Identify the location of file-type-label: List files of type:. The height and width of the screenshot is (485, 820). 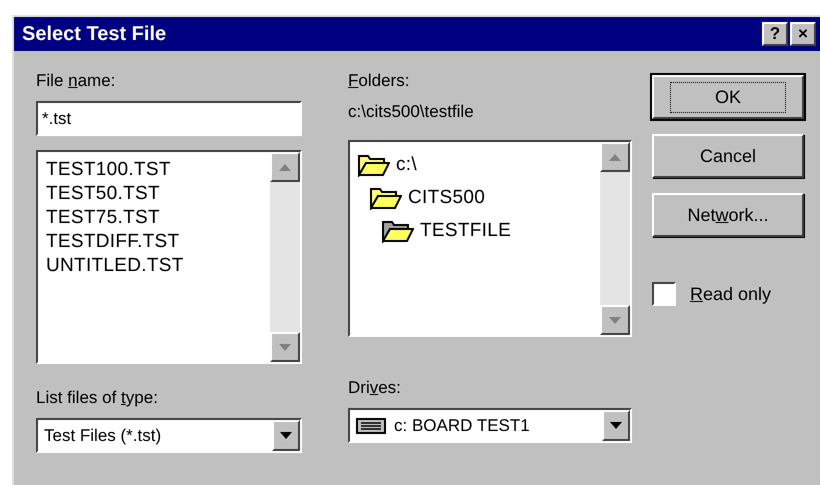
(97, 398).